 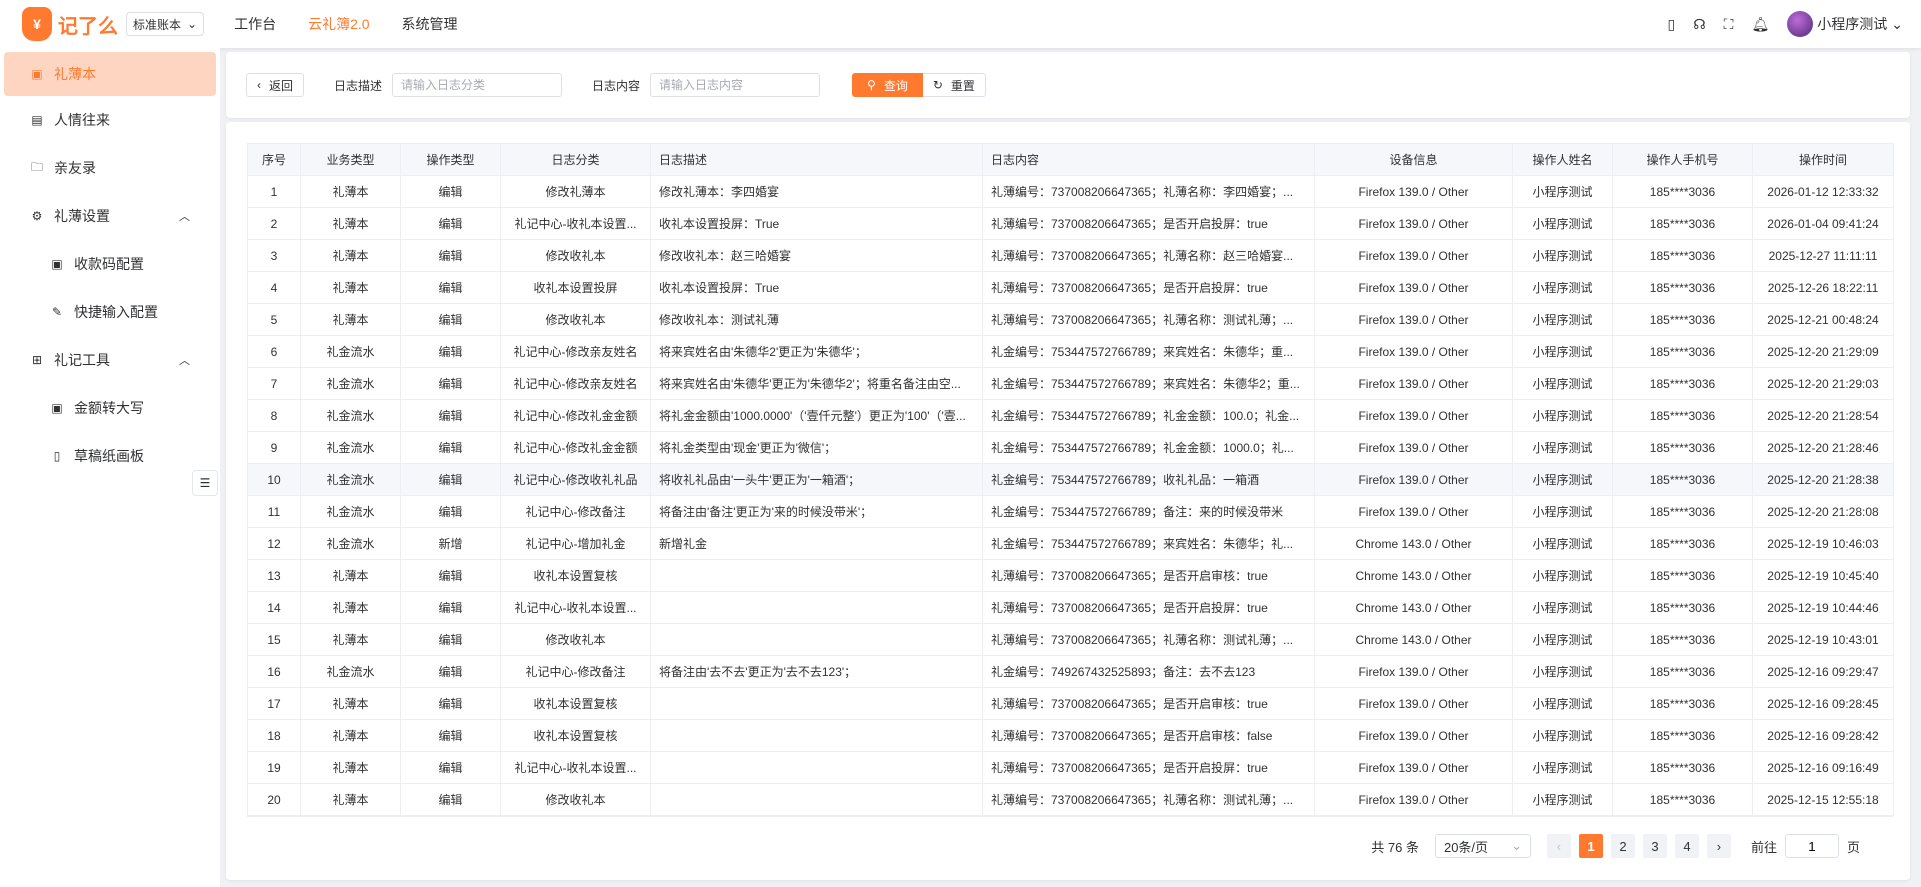 What do you see at coordinates (1672, 24) in the screenshot?
I see `mobile-icon: ▯` at bounding box center [1672, 24].